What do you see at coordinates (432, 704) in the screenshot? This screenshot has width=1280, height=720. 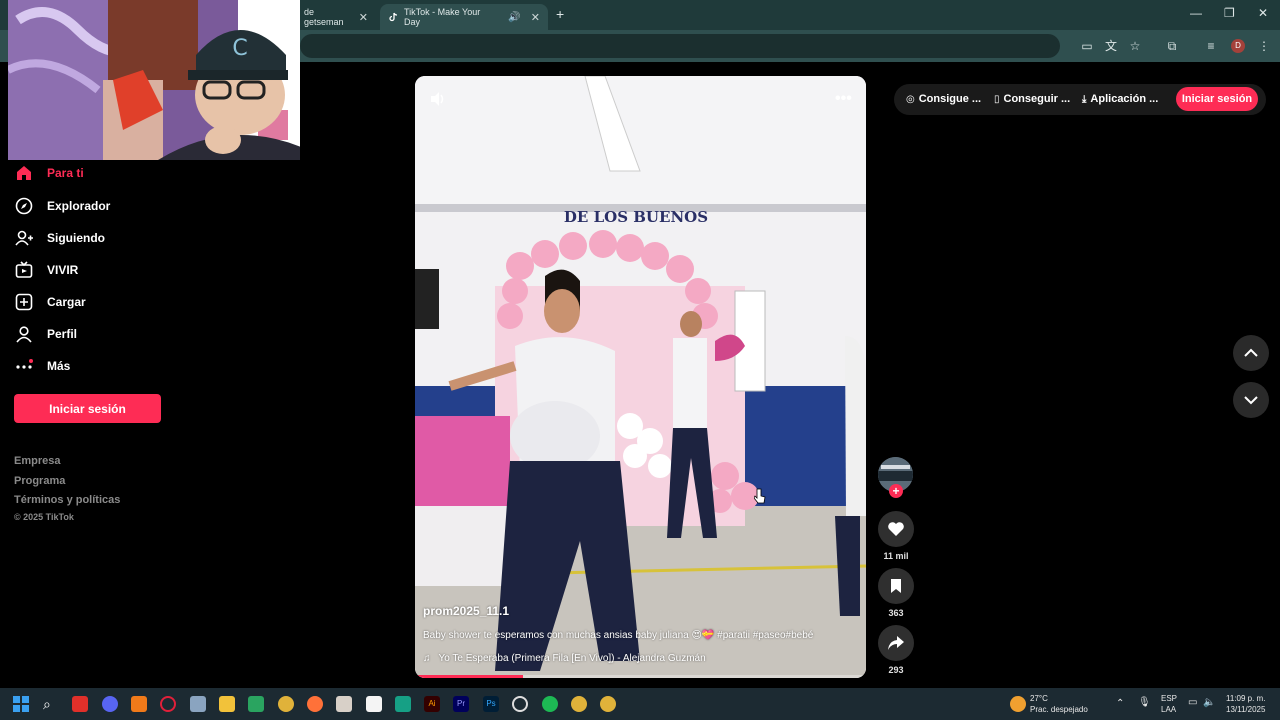 I see `illustrator-icon: Ai` at bounding box center [432, 704].